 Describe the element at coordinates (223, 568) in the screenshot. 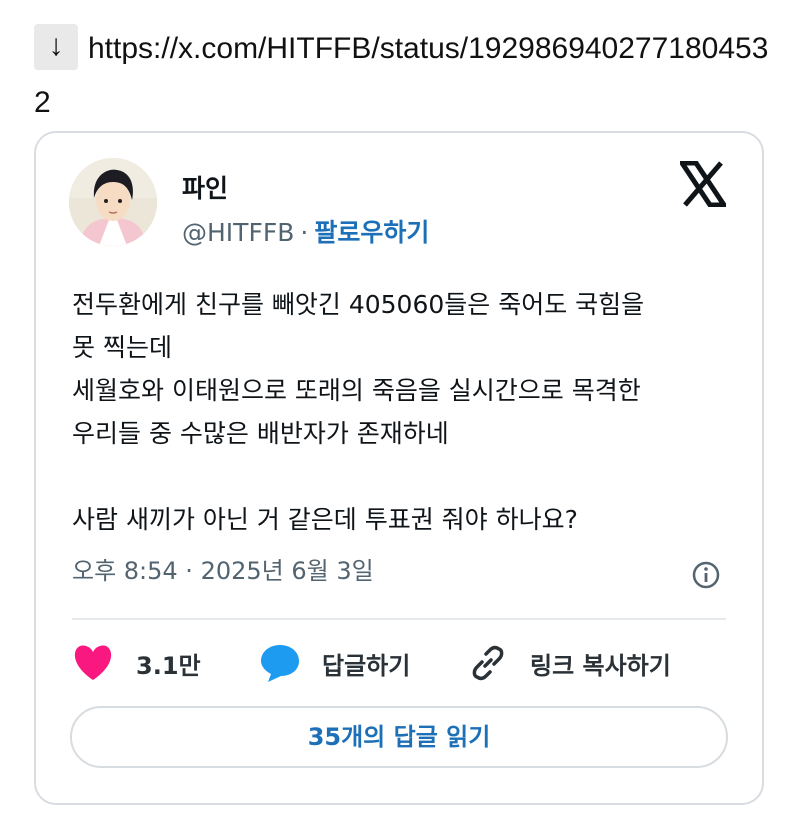

I see `tweet-timestamp: 오후 8:54 · 2025년 6월 3일` at that location.